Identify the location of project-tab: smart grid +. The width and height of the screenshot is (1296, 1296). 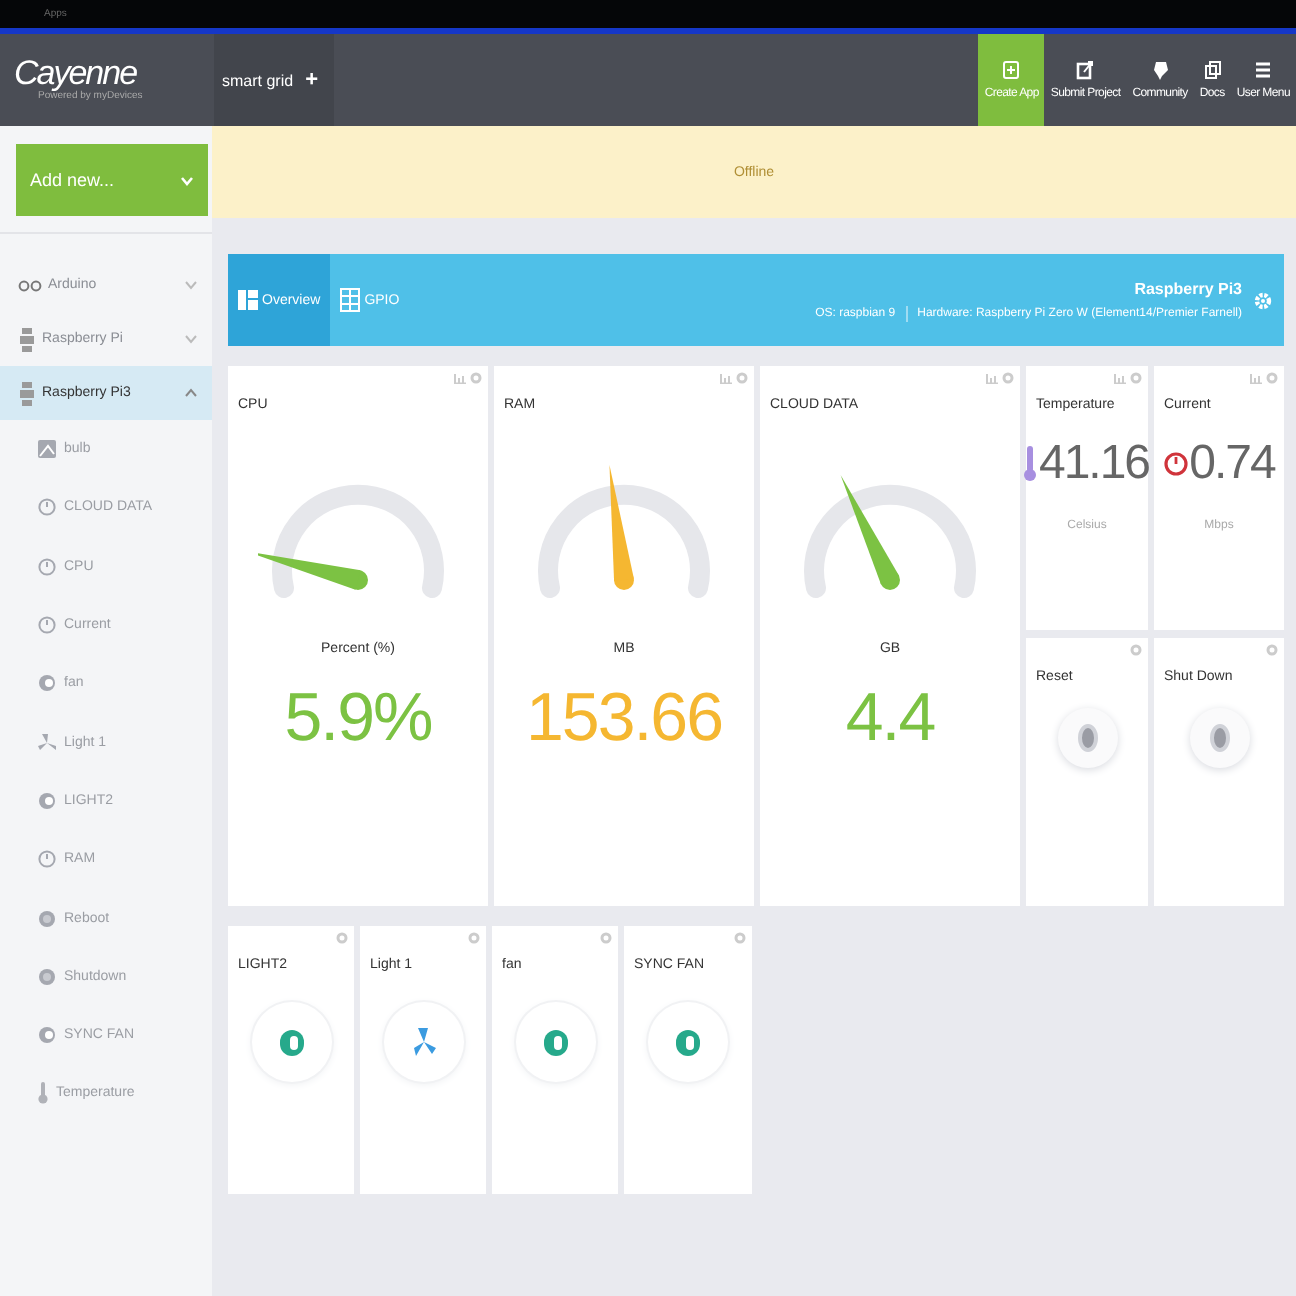
(274, 80).